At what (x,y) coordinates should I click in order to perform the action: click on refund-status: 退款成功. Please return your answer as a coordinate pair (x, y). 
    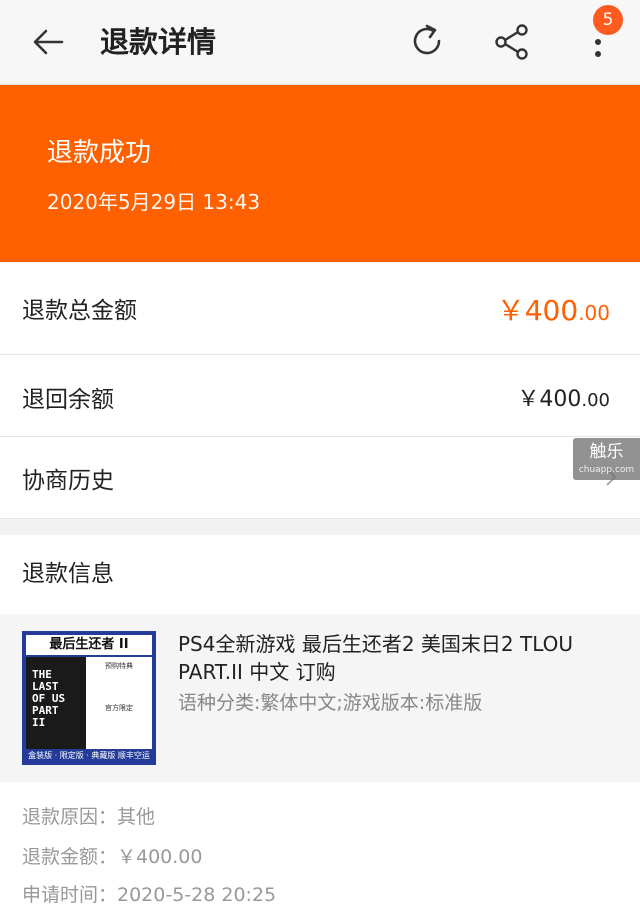
    Looking at the image, I should click on (99, 153).